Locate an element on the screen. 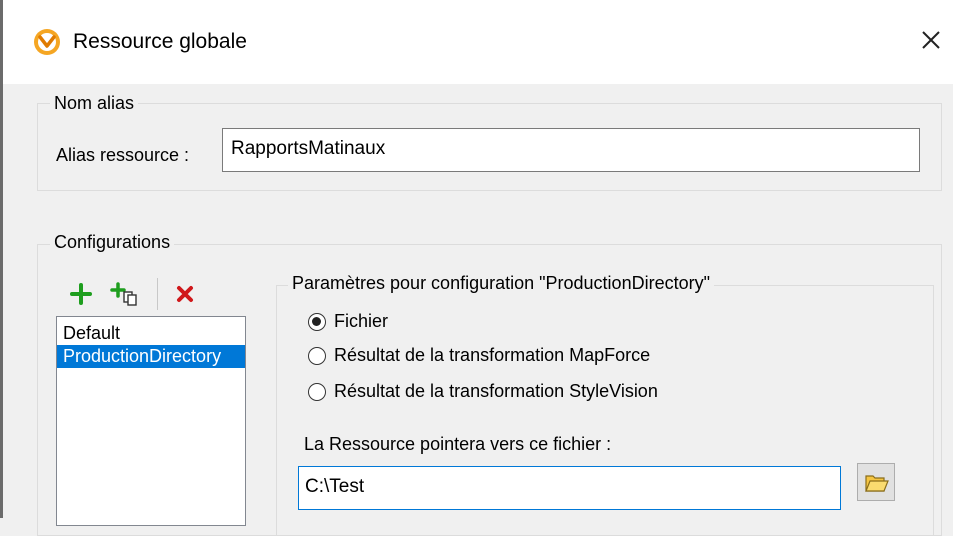 This screenshot has width=953, height=536. dialog-title: Ressource globale is located at coordinates (160, 41).